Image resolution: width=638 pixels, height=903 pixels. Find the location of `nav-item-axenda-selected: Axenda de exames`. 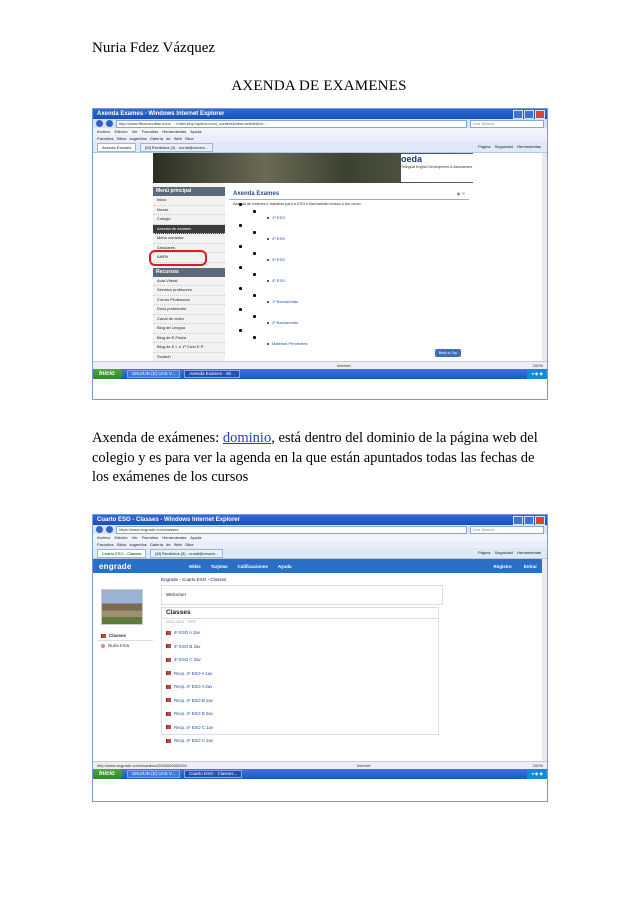

nav-item-axenda-selected: Axenda de exames is located at coordinates (189, 229).